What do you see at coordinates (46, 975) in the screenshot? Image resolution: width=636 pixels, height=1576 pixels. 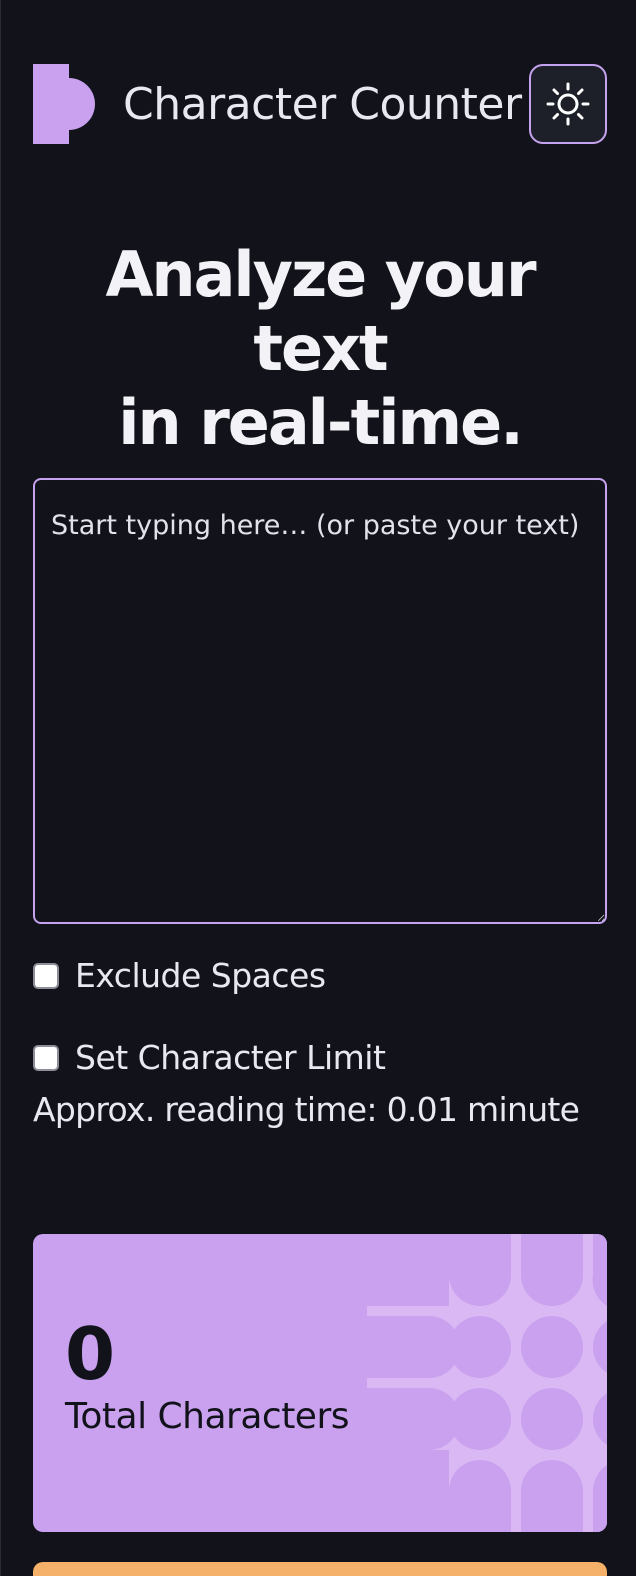 I see `exclude-spaces-checkbox` at bounding box center [46, 975].